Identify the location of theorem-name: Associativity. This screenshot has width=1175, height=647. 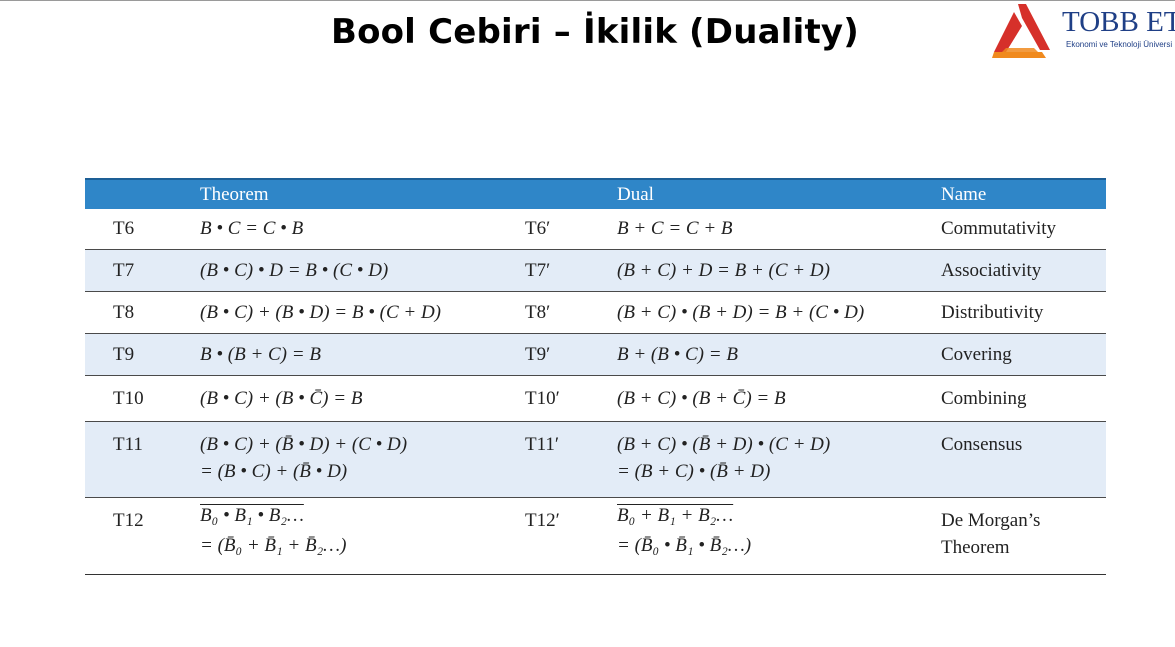
(991, 270).